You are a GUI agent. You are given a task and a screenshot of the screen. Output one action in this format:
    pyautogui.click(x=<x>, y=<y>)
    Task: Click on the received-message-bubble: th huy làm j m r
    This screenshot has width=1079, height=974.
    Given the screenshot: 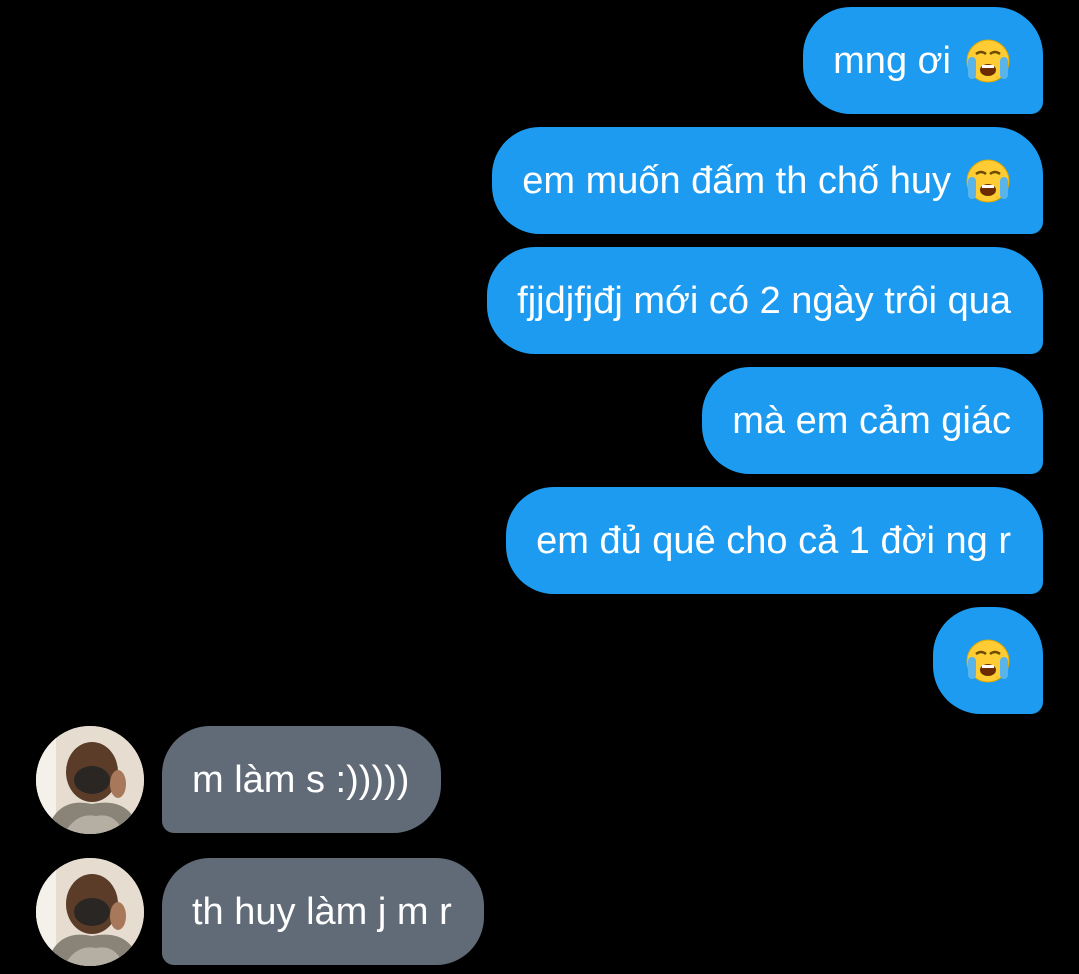 What is the action you would take?
    pyautogui.click(x=323, y=911)
    